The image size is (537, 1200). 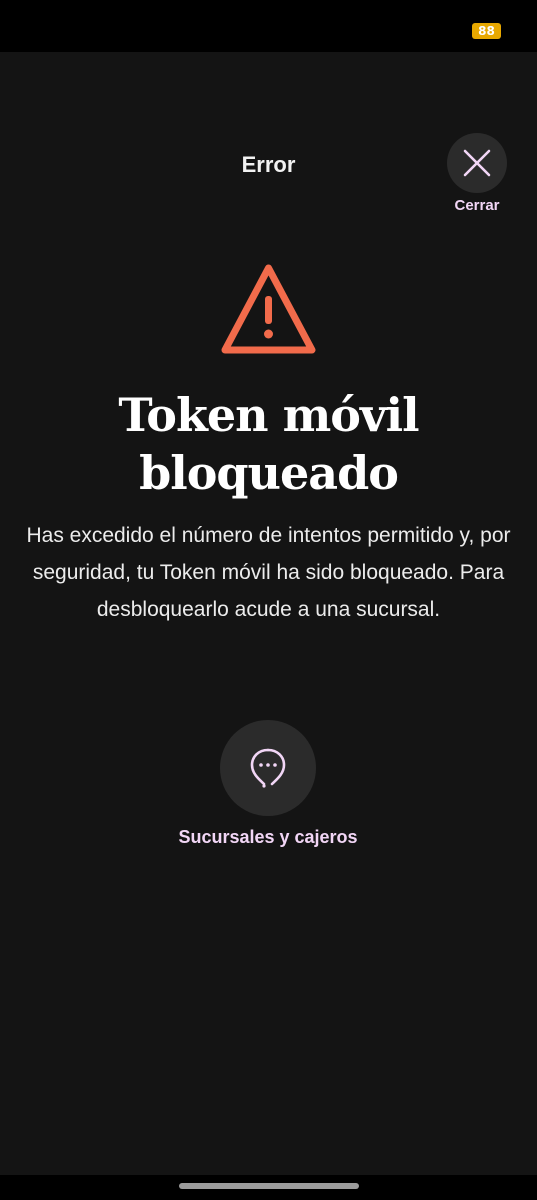 What do you see at coordinates (268, 309) in the screenshot?
I see `warning-triangle-icon` at bounding box center [268, 309].